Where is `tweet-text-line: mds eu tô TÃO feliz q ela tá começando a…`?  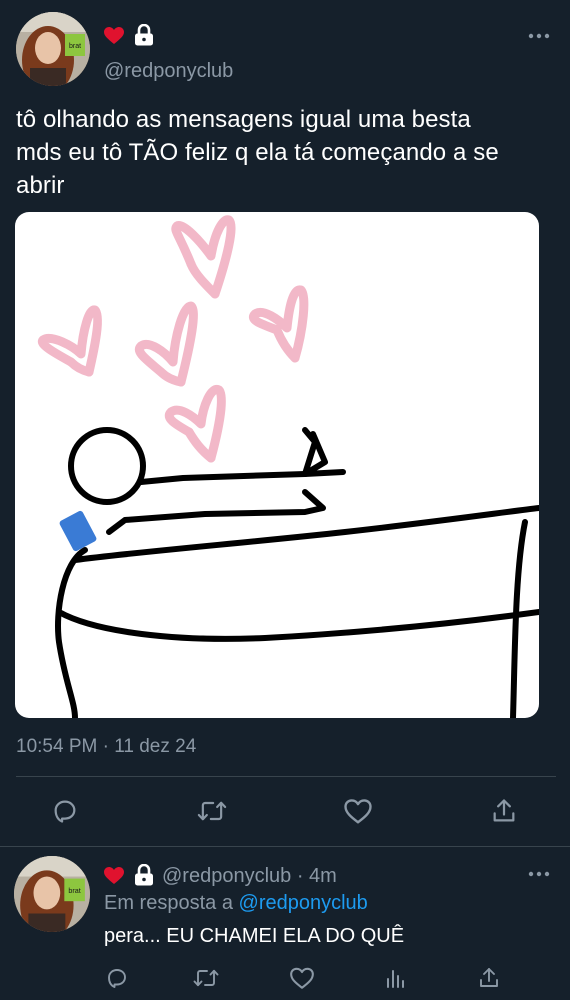
tweet-text-line: mds eu tô TÃO feliz q ela tá começando a… is located at coordinates (257, 152).